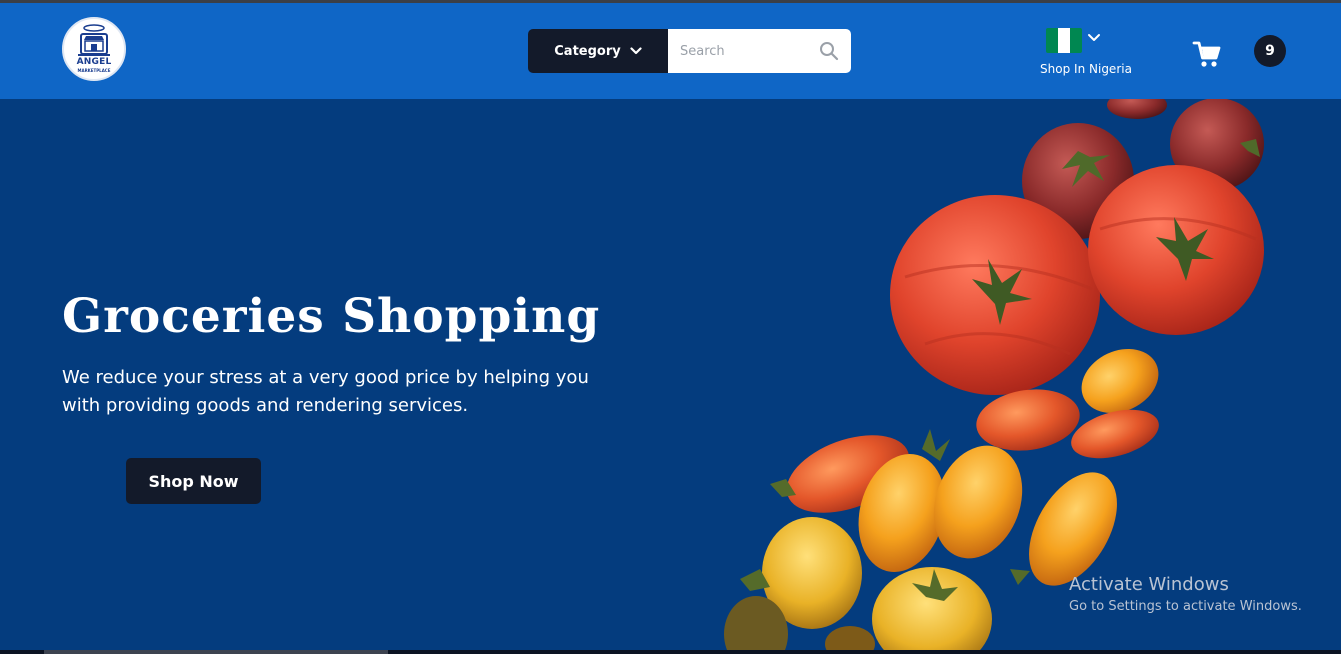 The width and height of the screenshot is (1341, 654). What do you see at coordinates (1086, 69) in the screenshot?
I see `country-label: Shop In Nigeria` at bounding box center [1086, 69].